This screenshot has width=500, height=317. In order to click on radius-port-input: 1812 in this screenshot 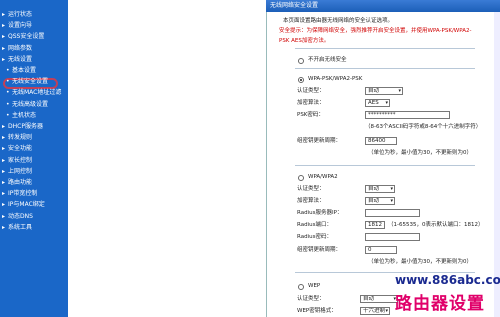, I will do `click(375, 225)`.